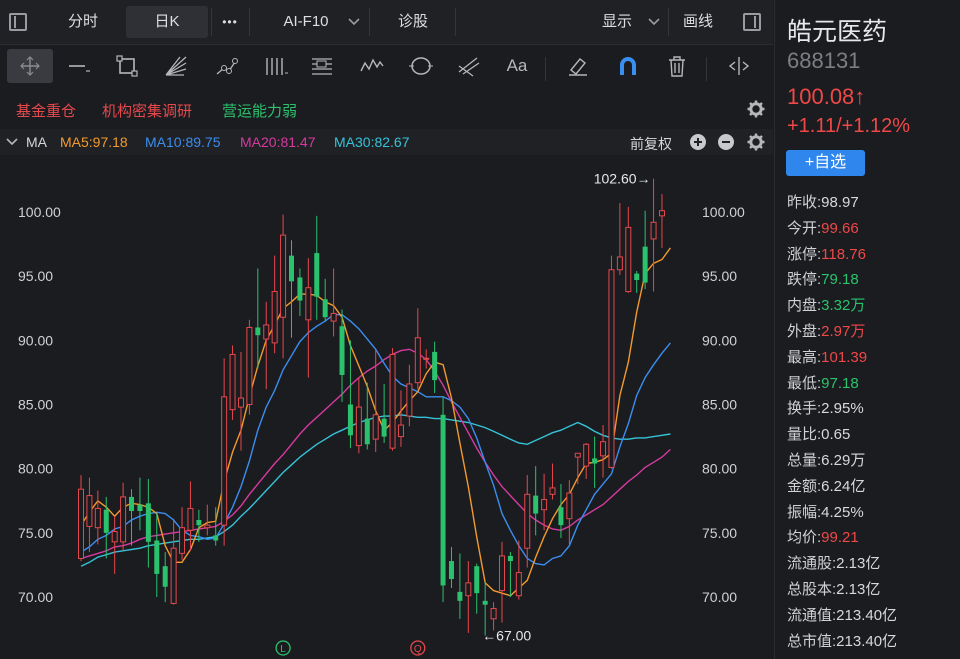 The height and width of the screenshot is (659, 960). Describe the element at coordinates (30, 66) in the screenshot. I see `crosshair-icon` at that location.